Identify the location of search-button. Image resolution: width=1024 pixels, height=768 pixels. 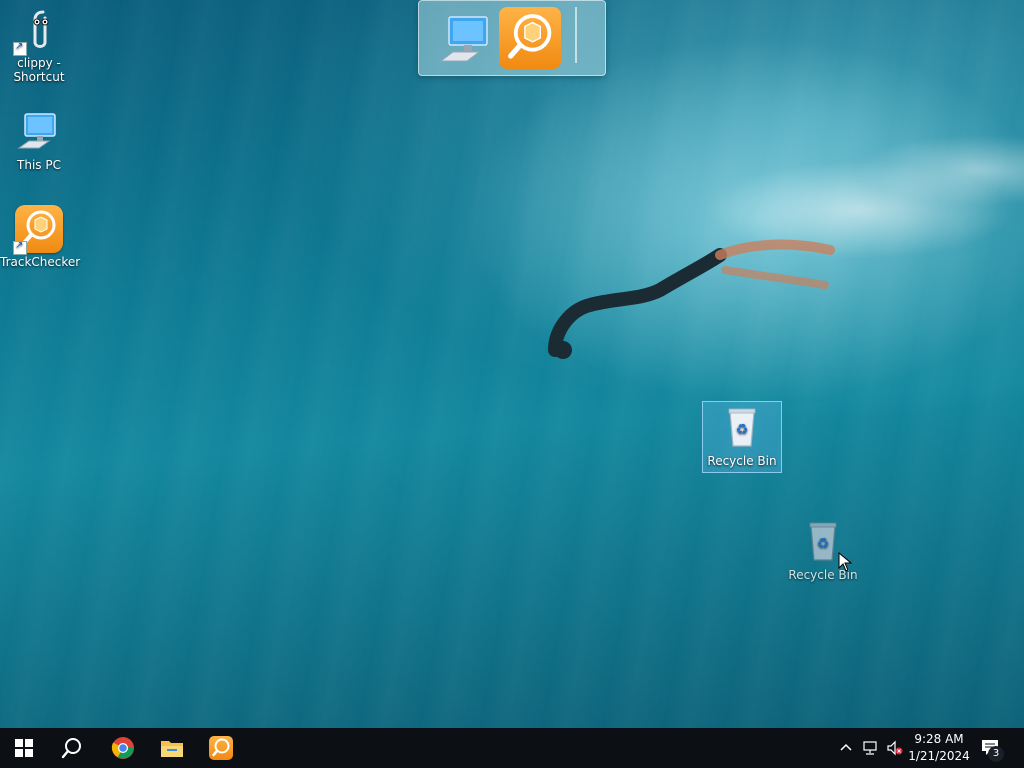
(72, 748).